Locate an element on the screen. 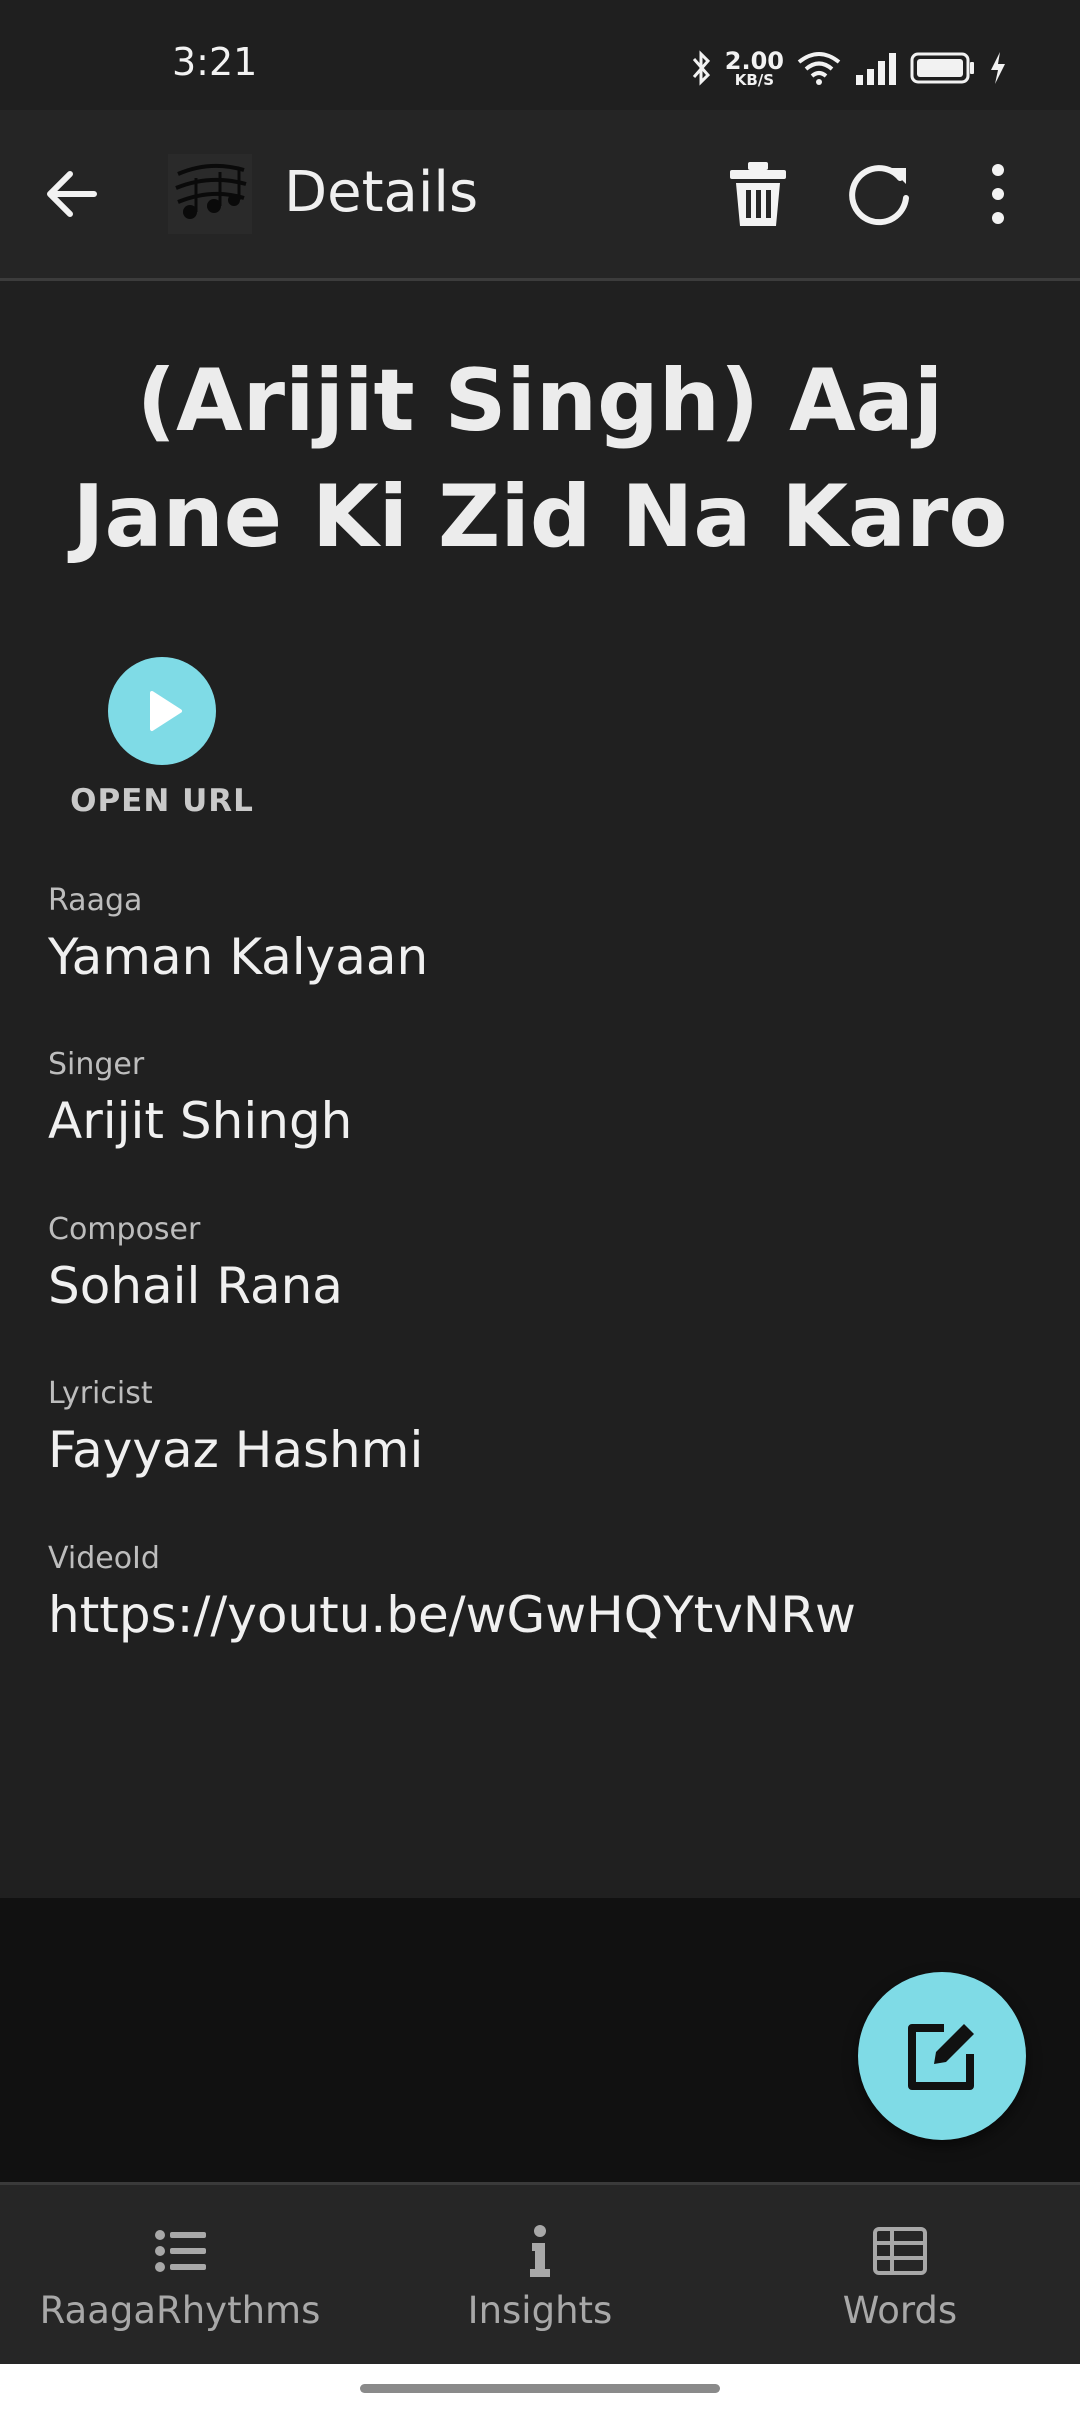 This screenshot has width=1080, height=2412. bluetooth-icon is located at coordinates (701, 68).